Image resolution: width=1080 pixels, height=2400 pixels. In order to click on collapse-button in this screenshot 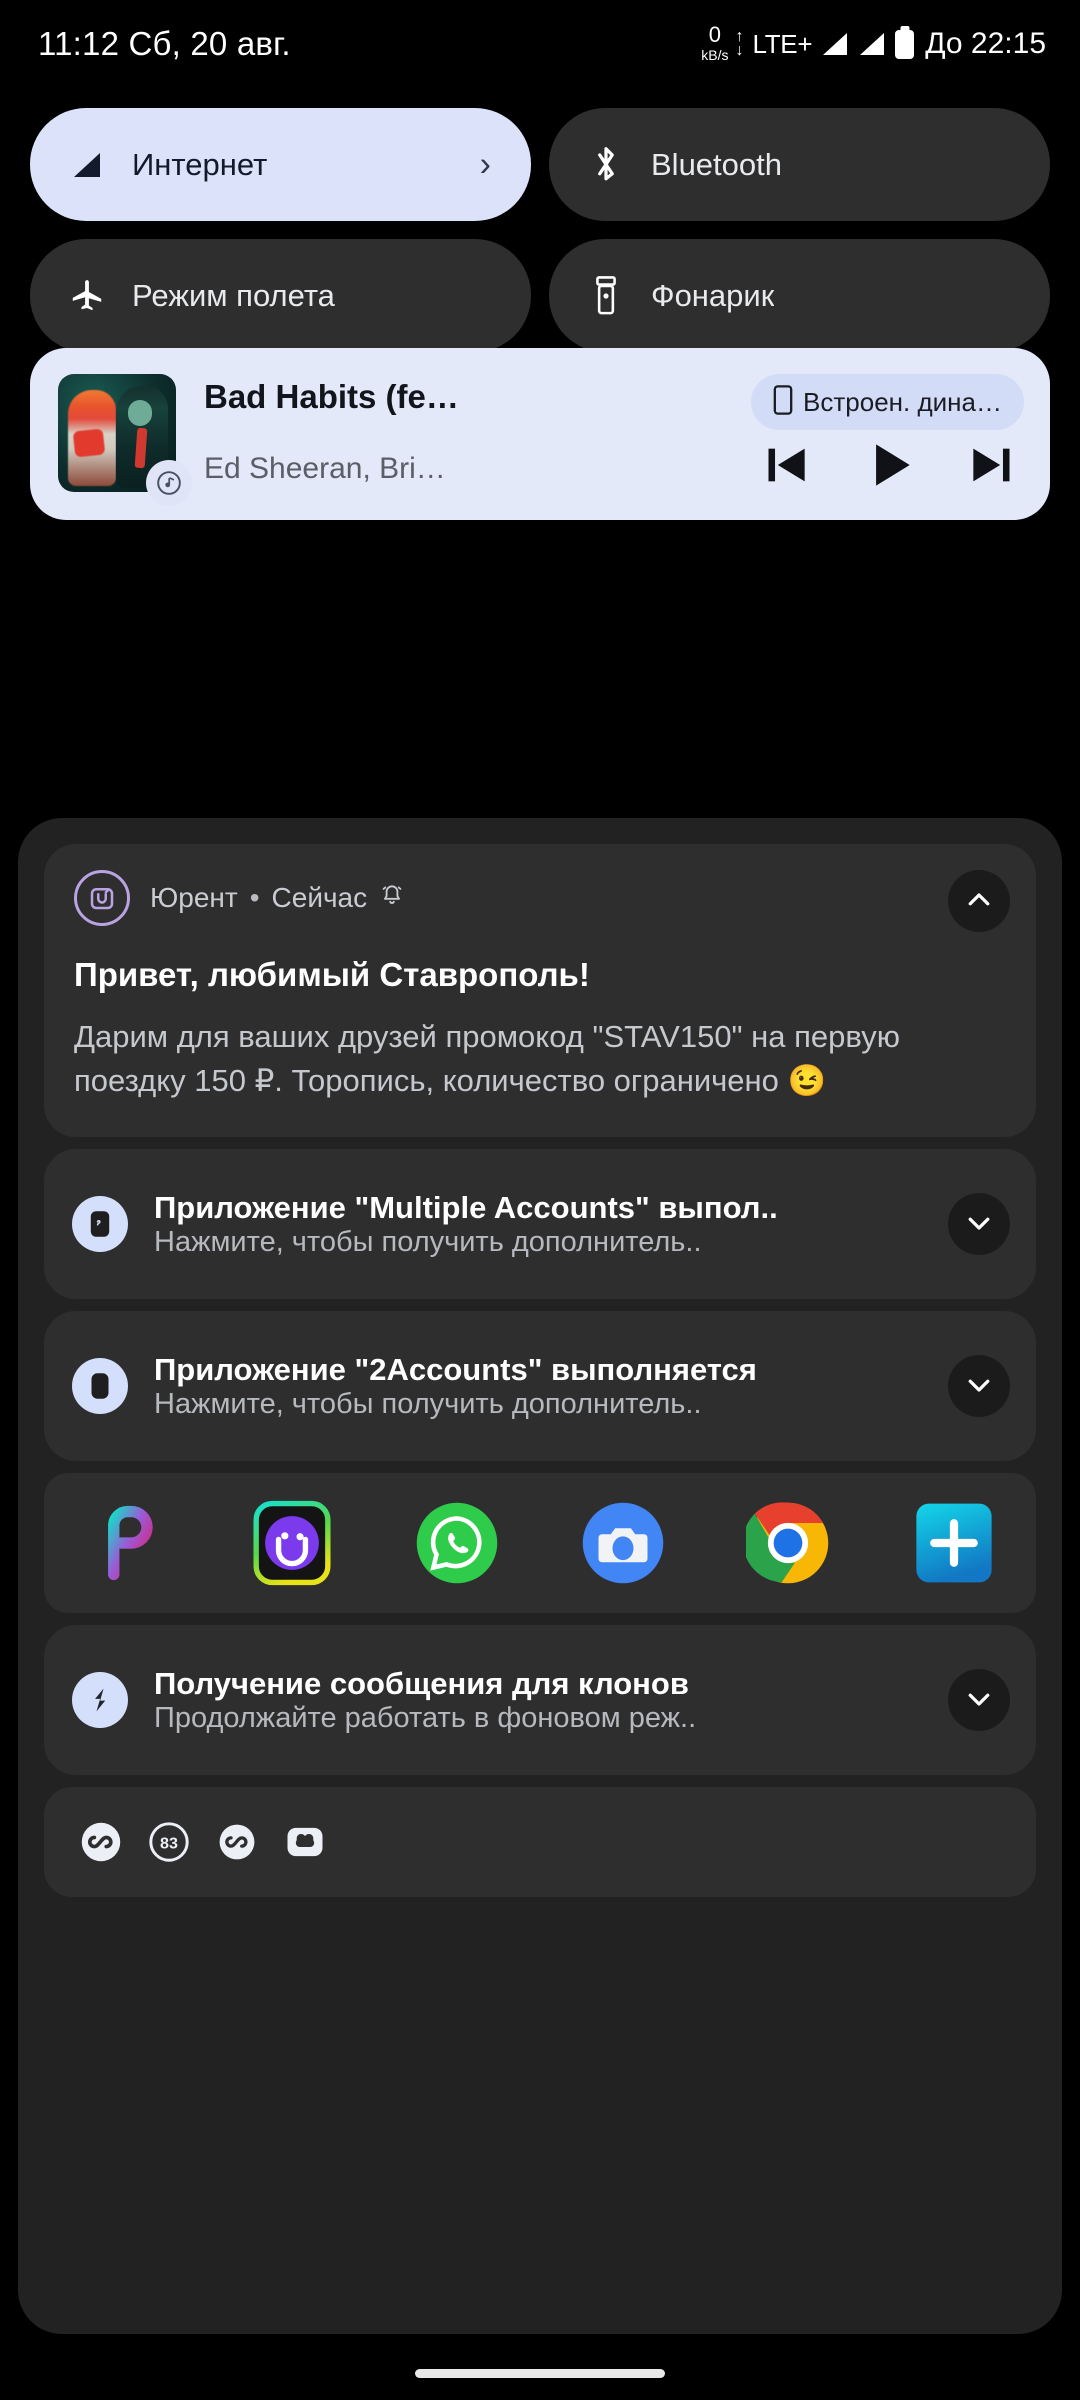, I will do `click(979, 901)`.